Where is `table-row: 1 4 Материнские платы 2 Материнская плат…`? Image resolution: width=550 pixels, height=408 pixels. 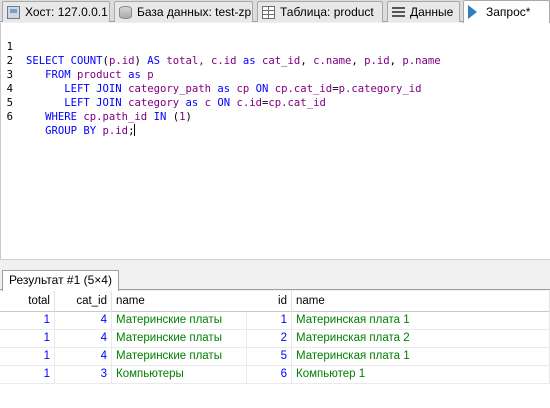 table-row: 1 4 Материнские платы 2 Материнская плат… is located at coordinates (275, 339).